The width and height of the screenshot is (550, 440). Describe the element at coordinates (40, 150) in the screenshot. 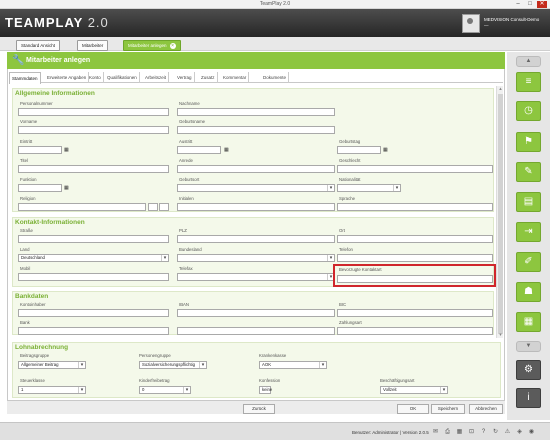

I see `eintritt-field` at that location.